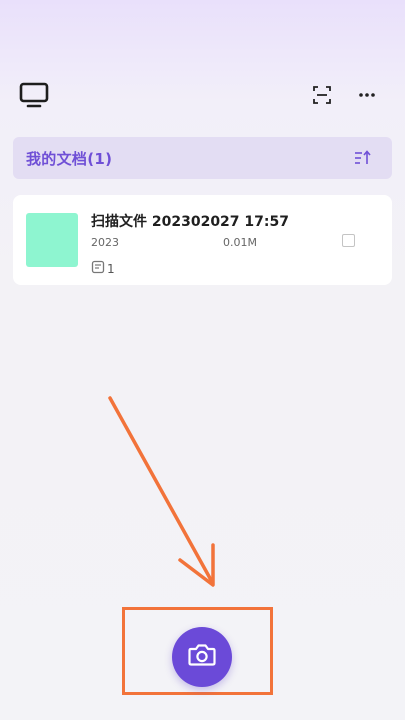 The image size is (405, 720). Describe the element at coordinates (69, 159) in the screenshot. I see `section-title: 我的文档(1)` at that location.